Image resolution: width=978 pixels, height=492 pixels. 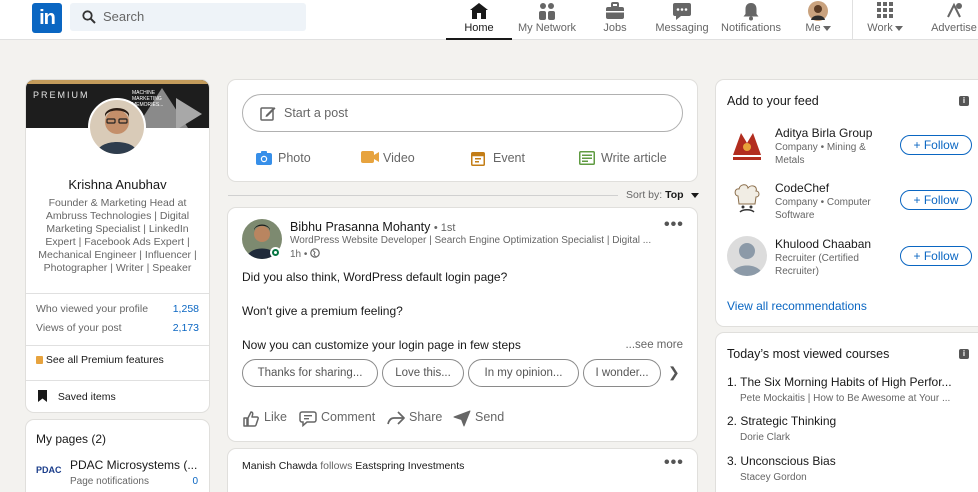 I want to click on linkedin-logo: in, so click(x=47, y=18).